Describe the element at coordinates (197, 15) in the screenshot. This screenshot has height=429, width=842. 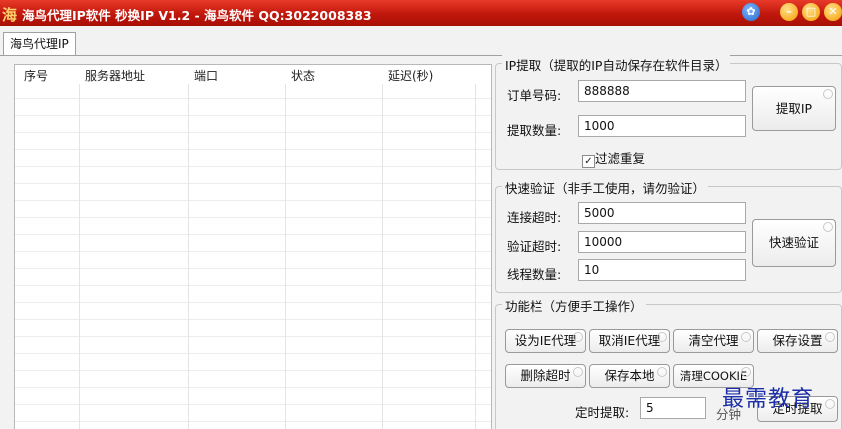
I see `window-title: 海鸟代理IP软件 秒换IP V1.2 - 海鸟软件 QQ:3022008383` at that location.